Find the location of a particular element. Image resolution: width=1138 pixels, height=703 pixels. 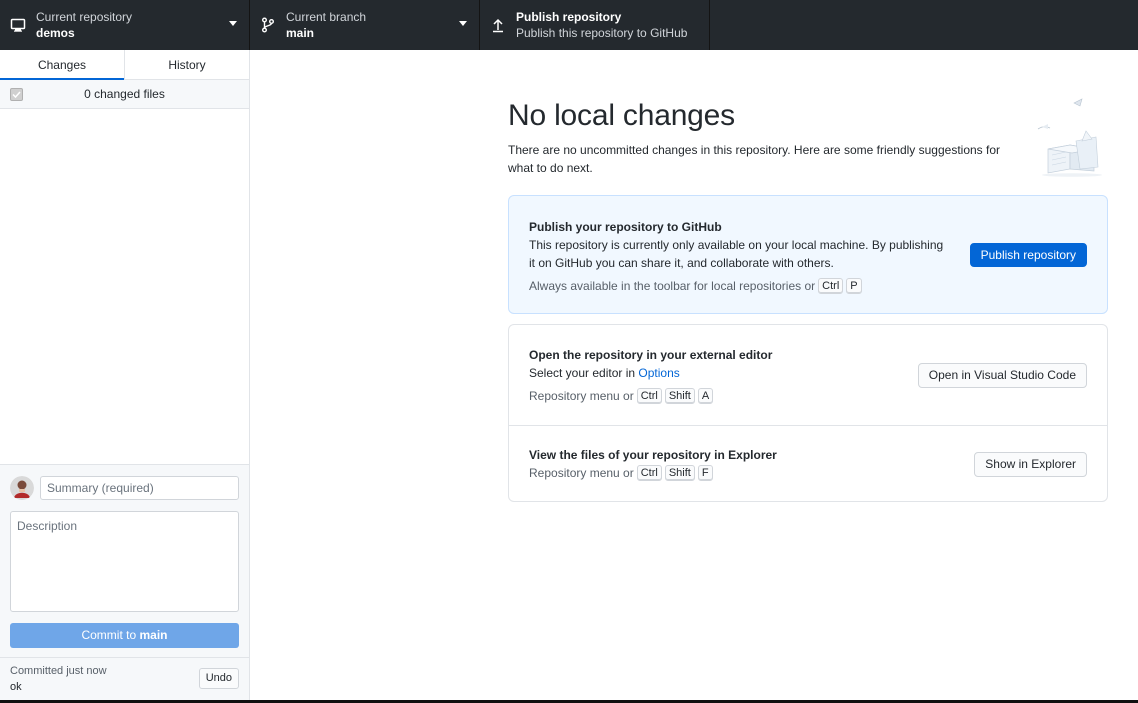

commit-summary-input is located at coordinates (139, 488).